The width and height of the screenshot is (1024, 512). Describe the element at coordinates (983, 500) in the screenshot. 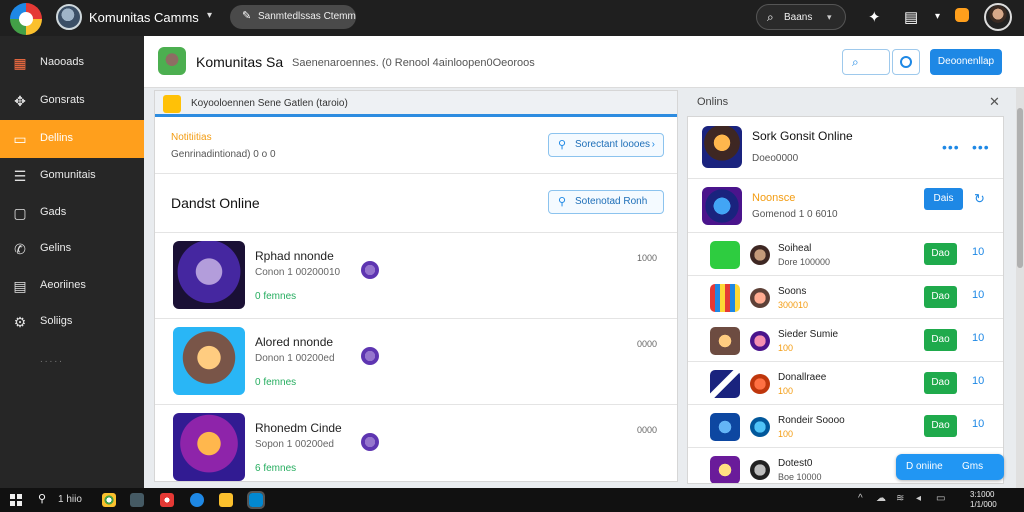

I see `clock: 3:1000 1/1/000` at that location.